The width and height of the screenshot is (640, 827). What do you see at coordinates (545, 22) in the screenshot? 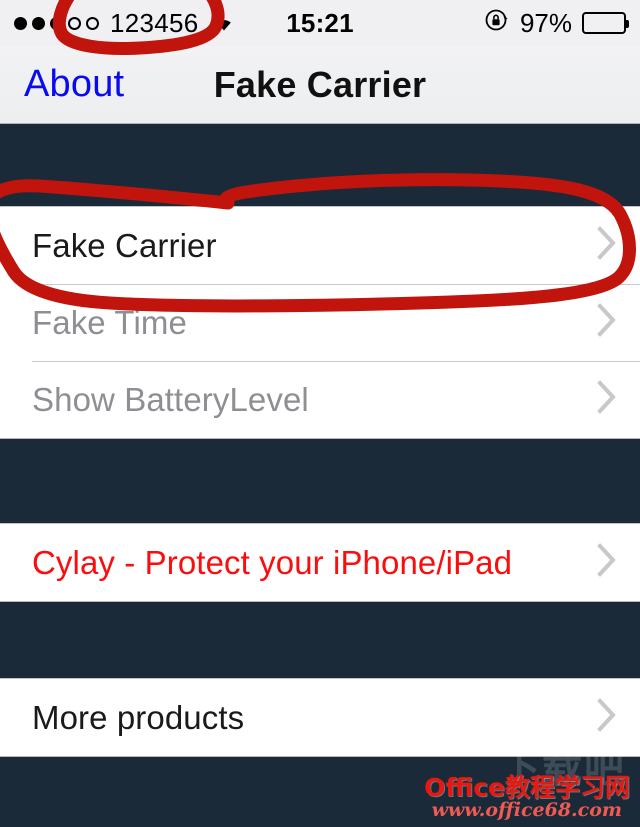
I see `battery-percent-label: 97%` at bounding box center [545, 22].